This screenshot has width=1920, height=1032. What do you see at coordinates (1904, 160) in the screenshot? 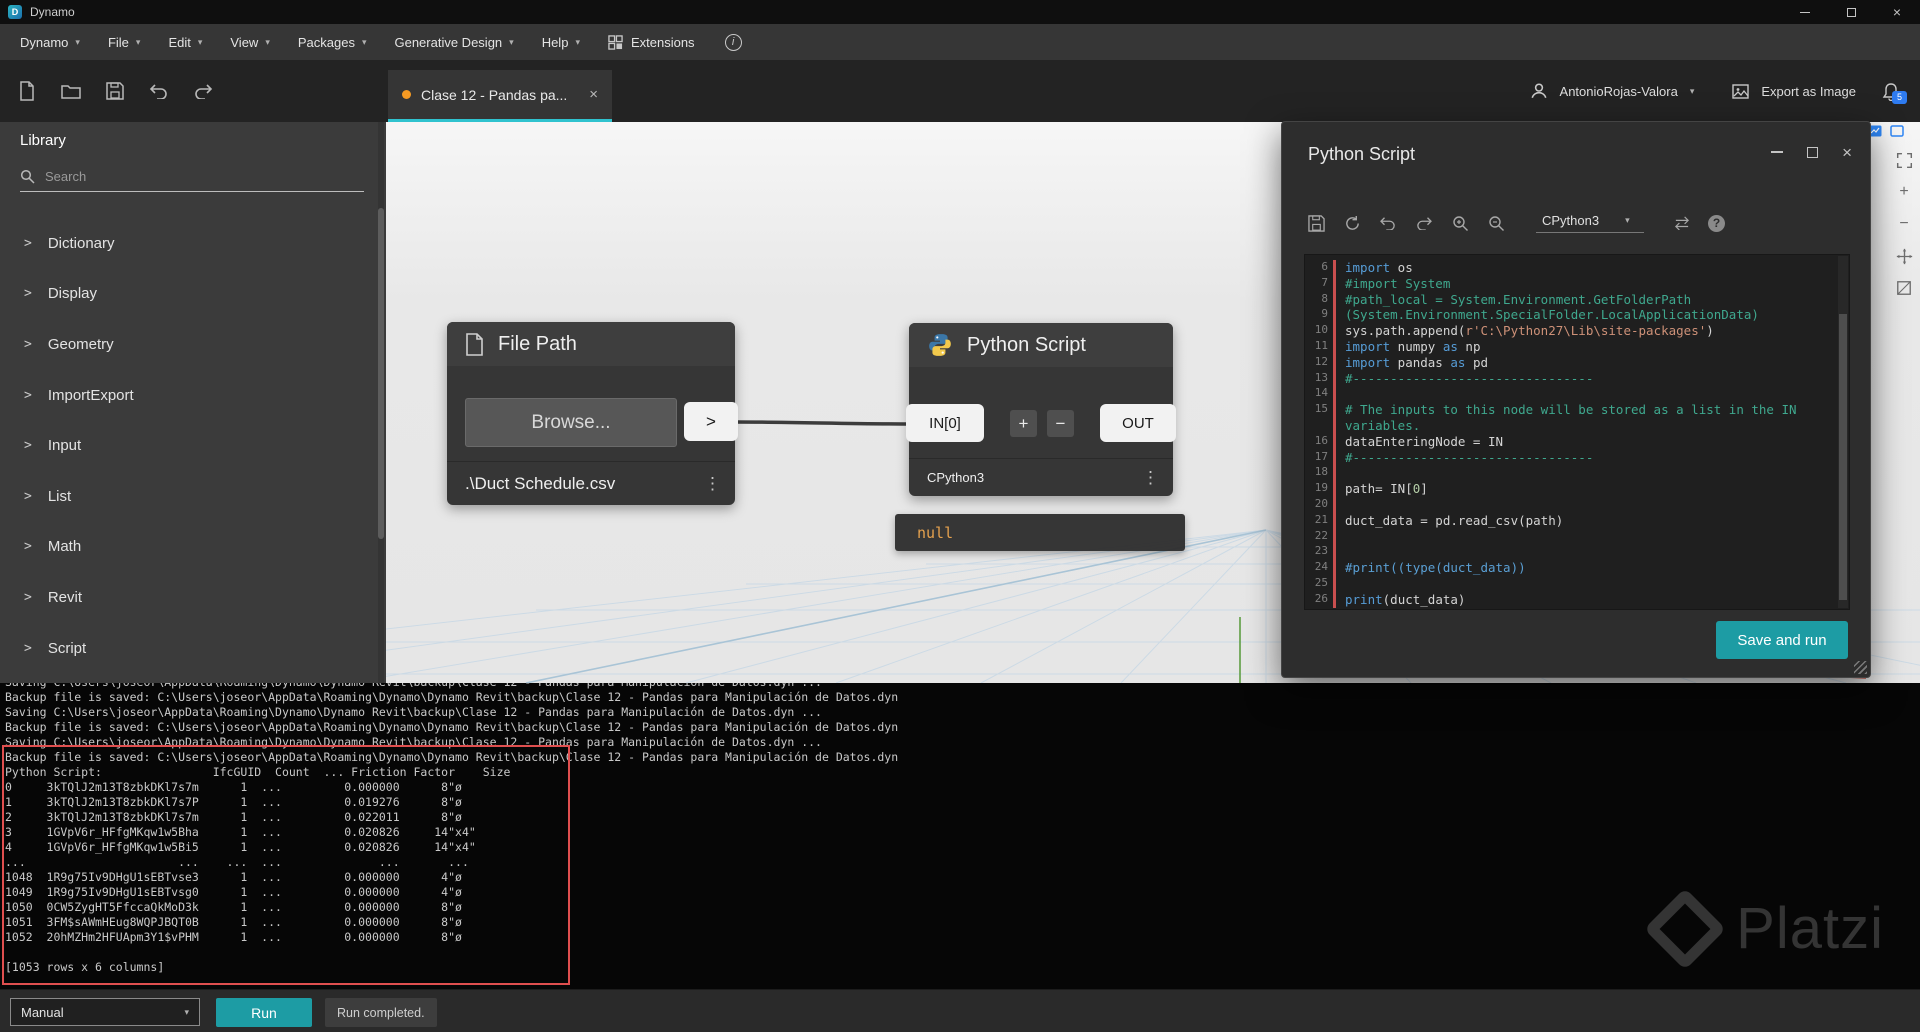
I see `zoom-to-fit-button` at bounding box center [1904, 160].